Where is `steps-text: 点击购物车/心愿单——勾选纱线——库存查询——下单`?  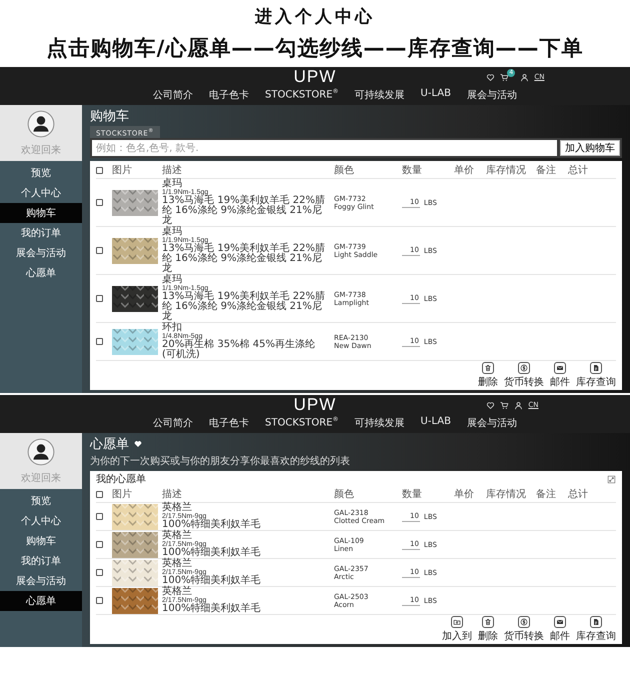 steps-text: 点击购物车/心愿单——勾选纱线——库存查询——下单 is located at coordinates (315, 48).